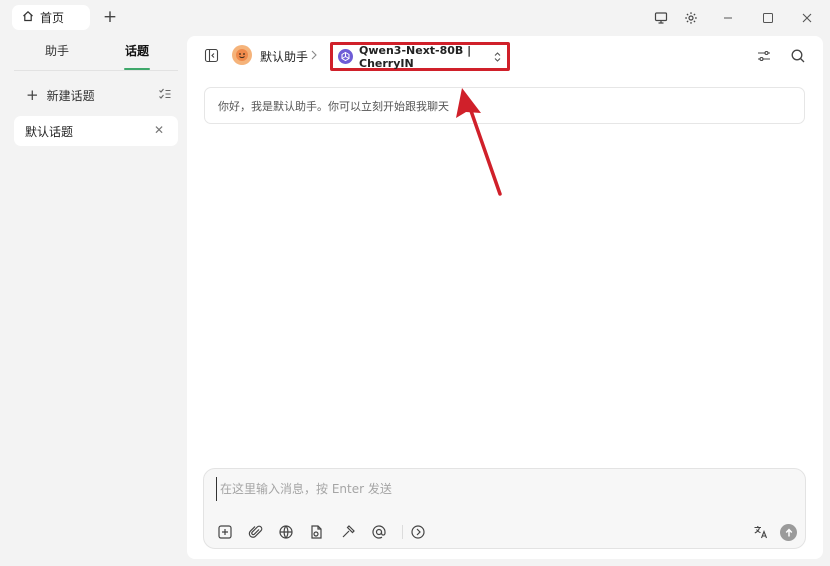 The height and width of the screenshot is (566, 830). I want to click on divider, so click(96, 70).